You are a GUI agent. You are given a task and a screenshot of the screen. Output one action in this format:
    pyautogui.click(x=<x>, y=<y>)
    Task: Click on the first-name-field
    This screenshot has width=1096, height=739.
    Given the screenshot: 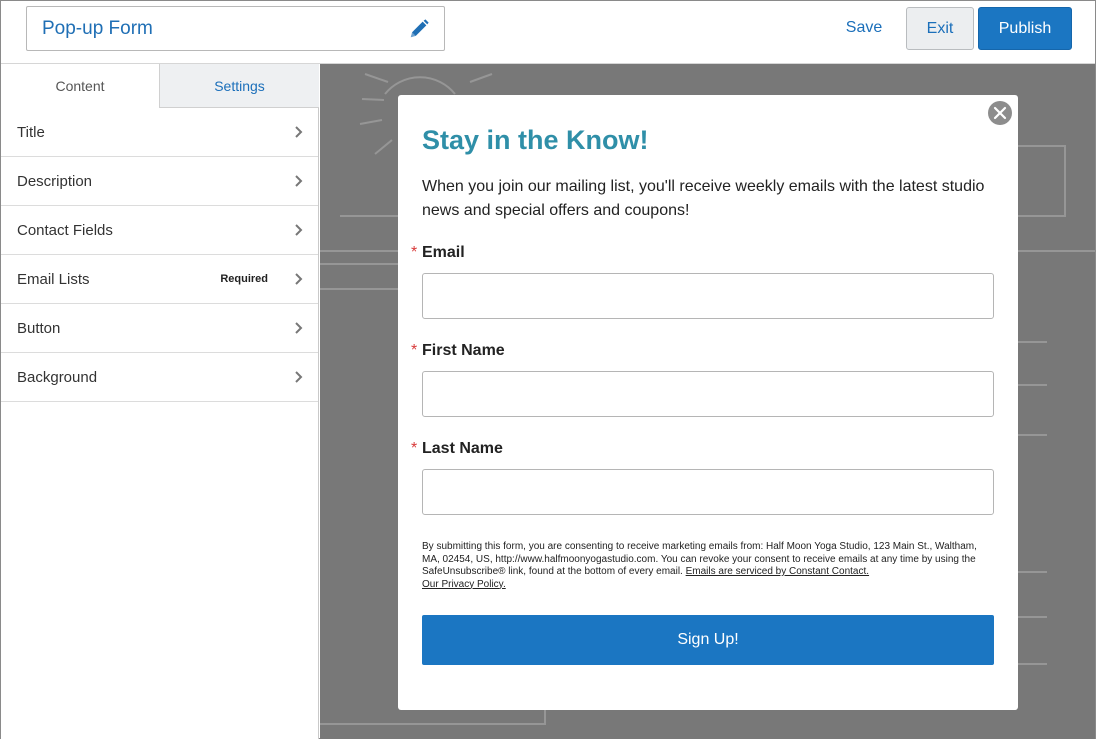 What is the action you would take?
    pyautogui.click(x=708, y=394)
    